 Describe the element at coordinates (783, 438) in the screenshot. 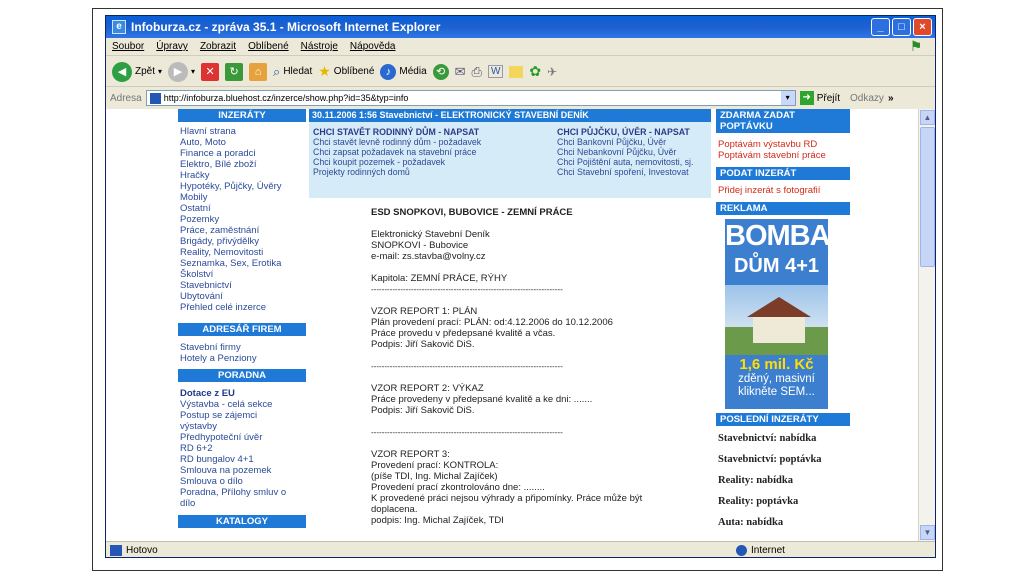

I see `latest-ad-link: Stavebnictví: nabídka` at that location.